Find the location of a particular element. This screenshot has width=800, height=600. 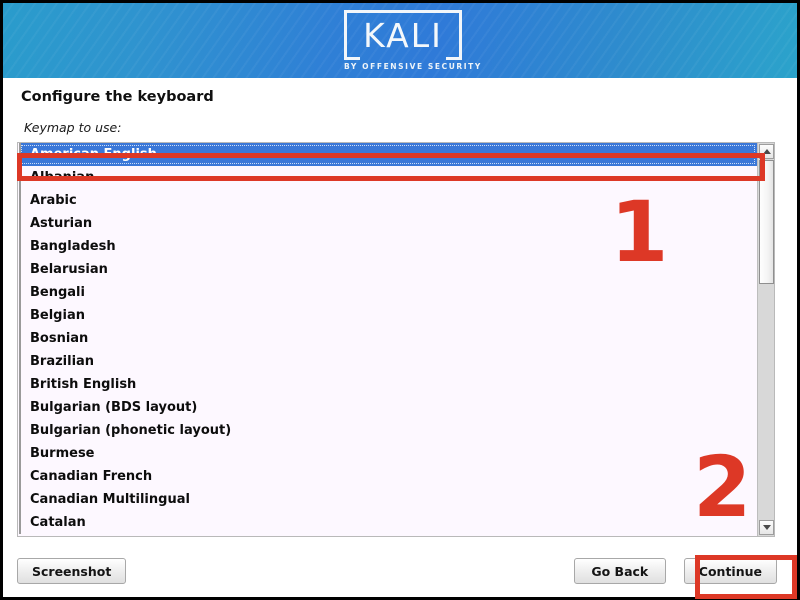

kali-banner: KALI BY OFFENSIVE SECURITY is located at coordinates (400, 40).